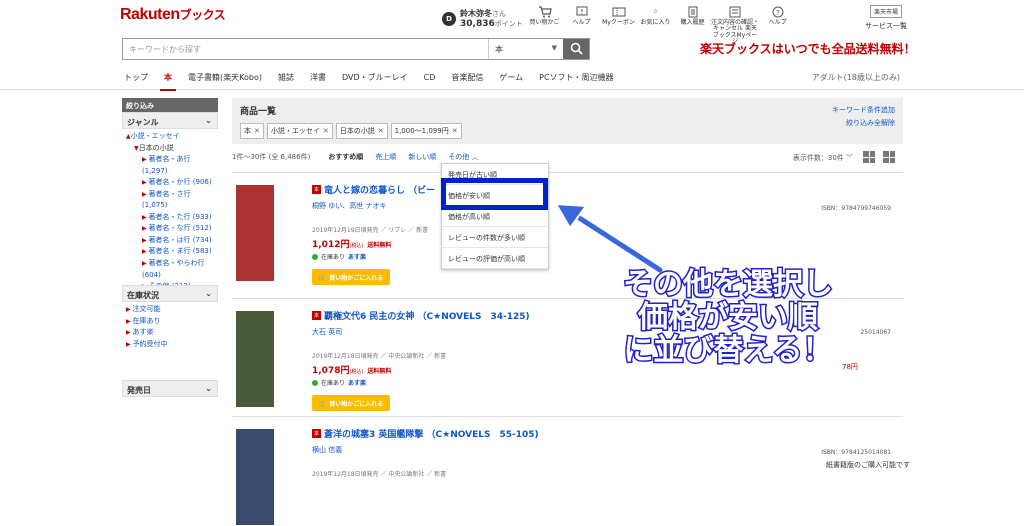 The image size is (1024, 526). What do you see at coordinates (476, 13) in the screenshot?
I see `user-name: 鈴木弥冬` at bounding box center [476, 13].